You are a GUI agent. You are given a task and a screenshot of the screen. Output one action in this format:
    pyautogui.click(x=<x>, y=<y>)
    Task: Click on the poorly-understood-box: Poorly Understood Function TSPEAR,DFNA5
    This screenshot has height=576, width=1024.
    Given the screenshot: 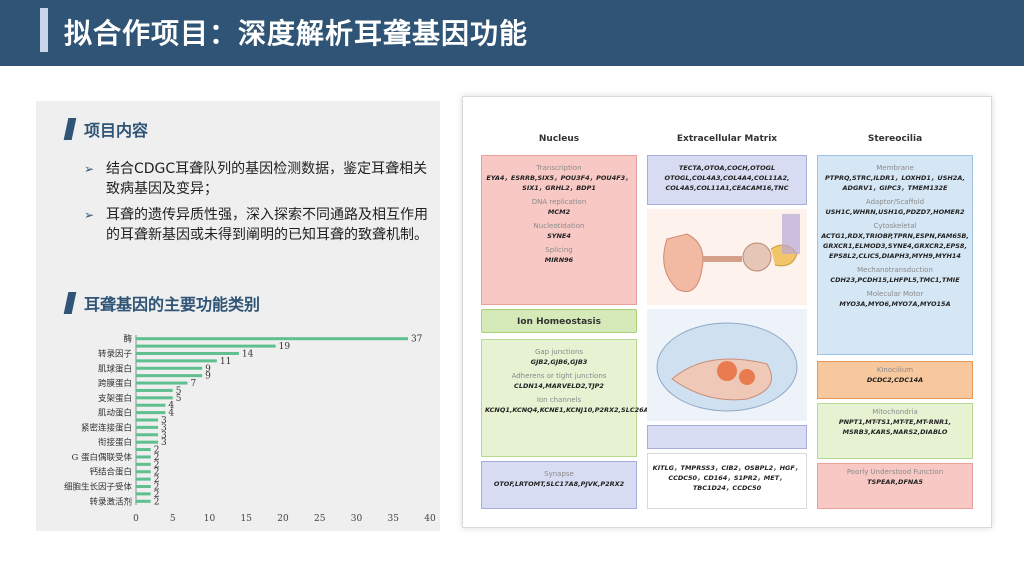 What is the action you would take?
    pyautogui.click(x=895, y=486)
    